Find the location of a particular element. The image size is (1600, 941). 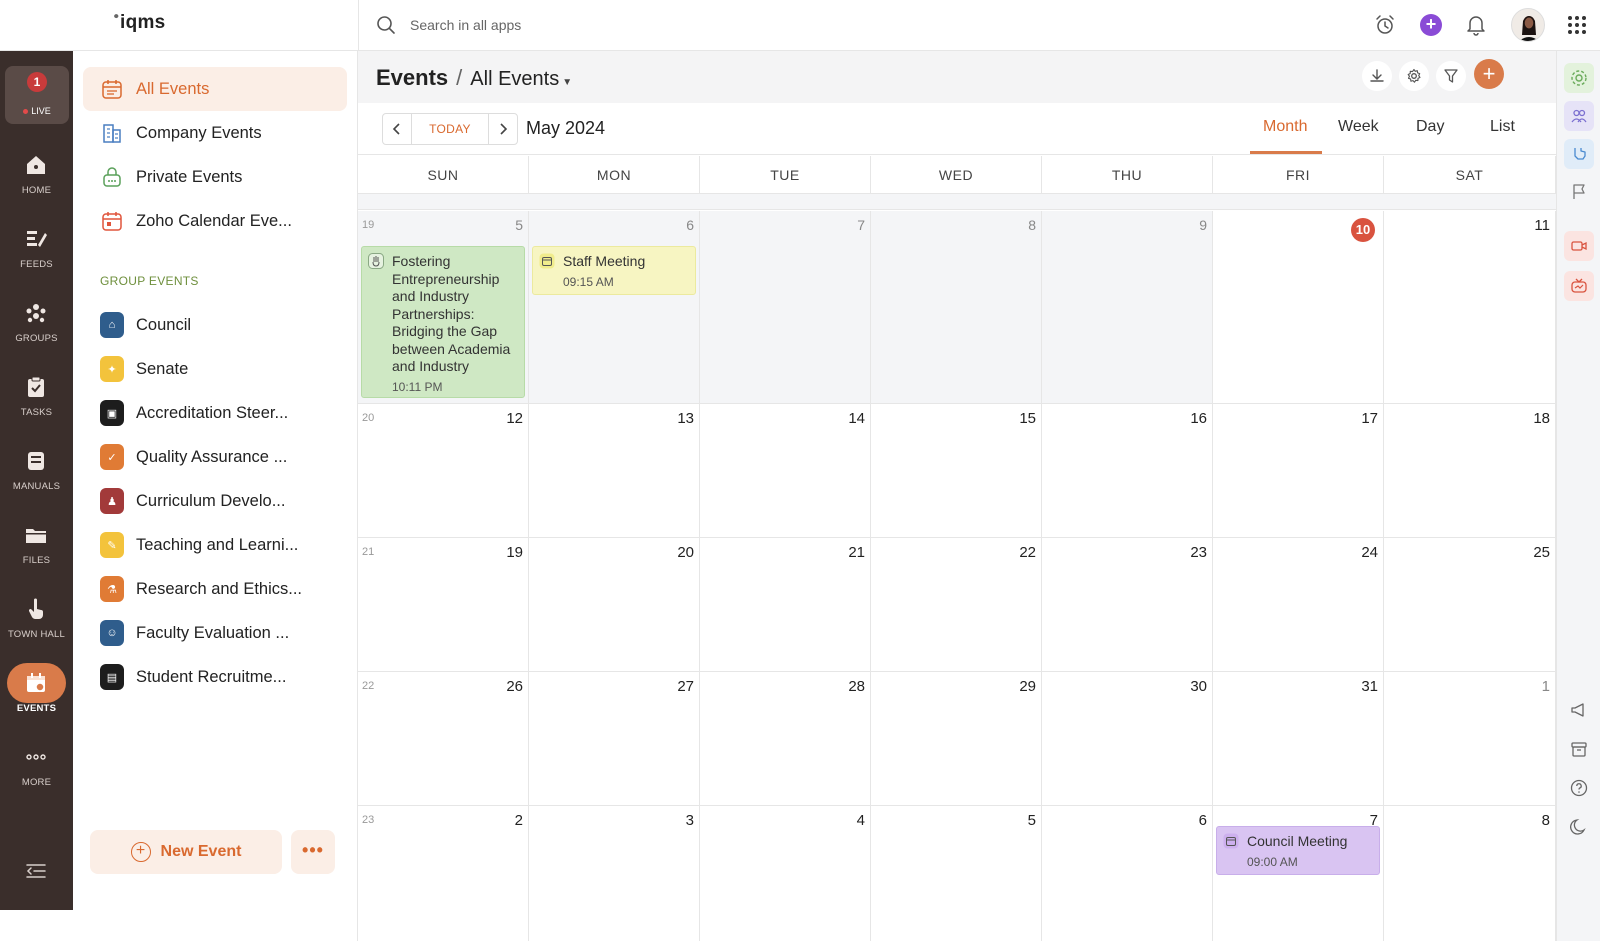

app-grid-icon is located at coordinates (1577, 25).